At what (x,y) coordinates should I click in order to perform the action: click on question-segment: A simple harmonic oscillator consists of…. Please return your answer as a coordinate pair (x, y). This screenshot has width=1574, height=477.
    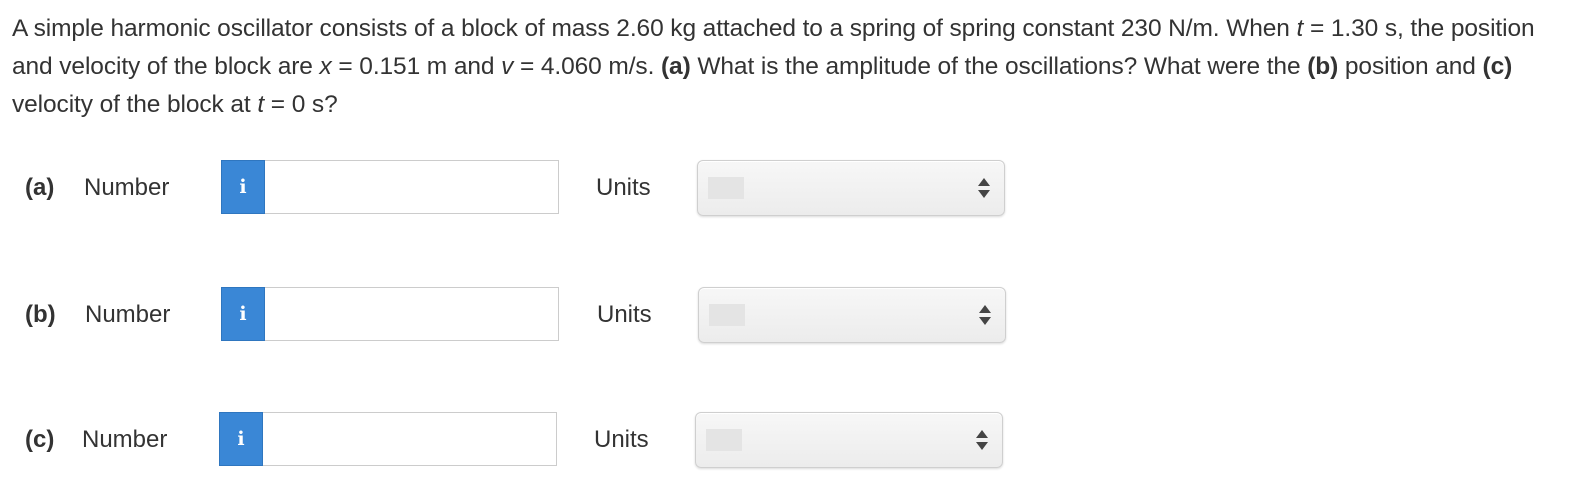
    Looking at the image, I should click on (654, 28).